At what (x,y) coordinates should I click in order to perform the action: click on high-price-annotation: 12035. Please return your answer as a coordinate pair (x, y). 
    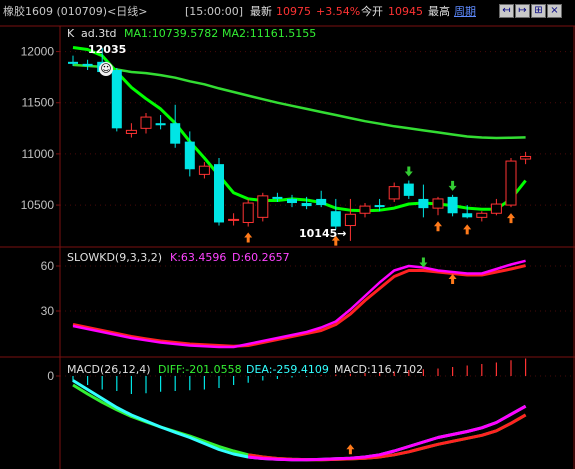
    Looking at the image, I should click on (107, 49).